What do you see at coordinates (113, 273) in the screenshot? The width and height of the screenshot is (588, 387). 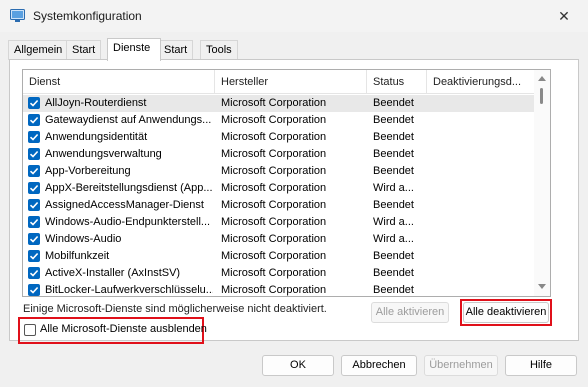 I see `service-name: ActiveX-Installer (AxInstSV)` at bounding box center [113, 273].